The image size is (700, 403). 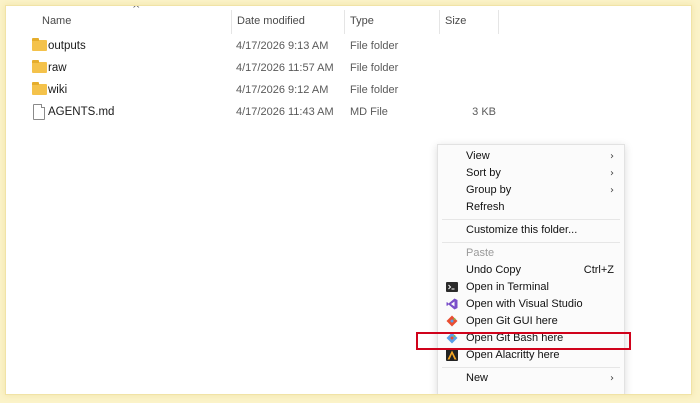 What do you see at coordinates (57, 68) in the screenshot?
I see `file-name: raw` at bounding box center [57, 68].